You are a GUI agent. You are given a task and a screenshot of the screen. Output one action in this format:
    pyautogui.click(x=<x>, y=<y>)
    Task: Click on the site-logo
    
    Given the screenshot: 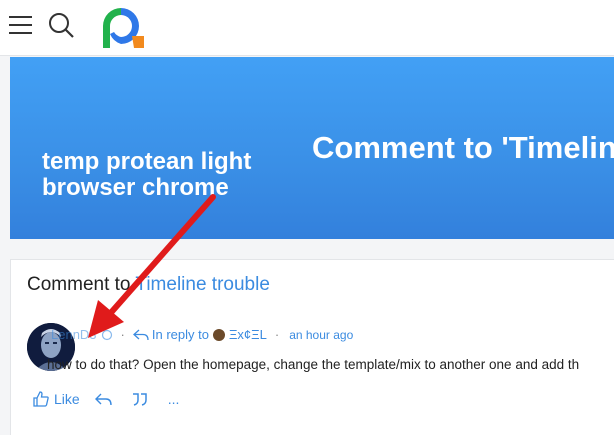 What is the action you would take?
    pyautogui.click(x=121, y=26)
    